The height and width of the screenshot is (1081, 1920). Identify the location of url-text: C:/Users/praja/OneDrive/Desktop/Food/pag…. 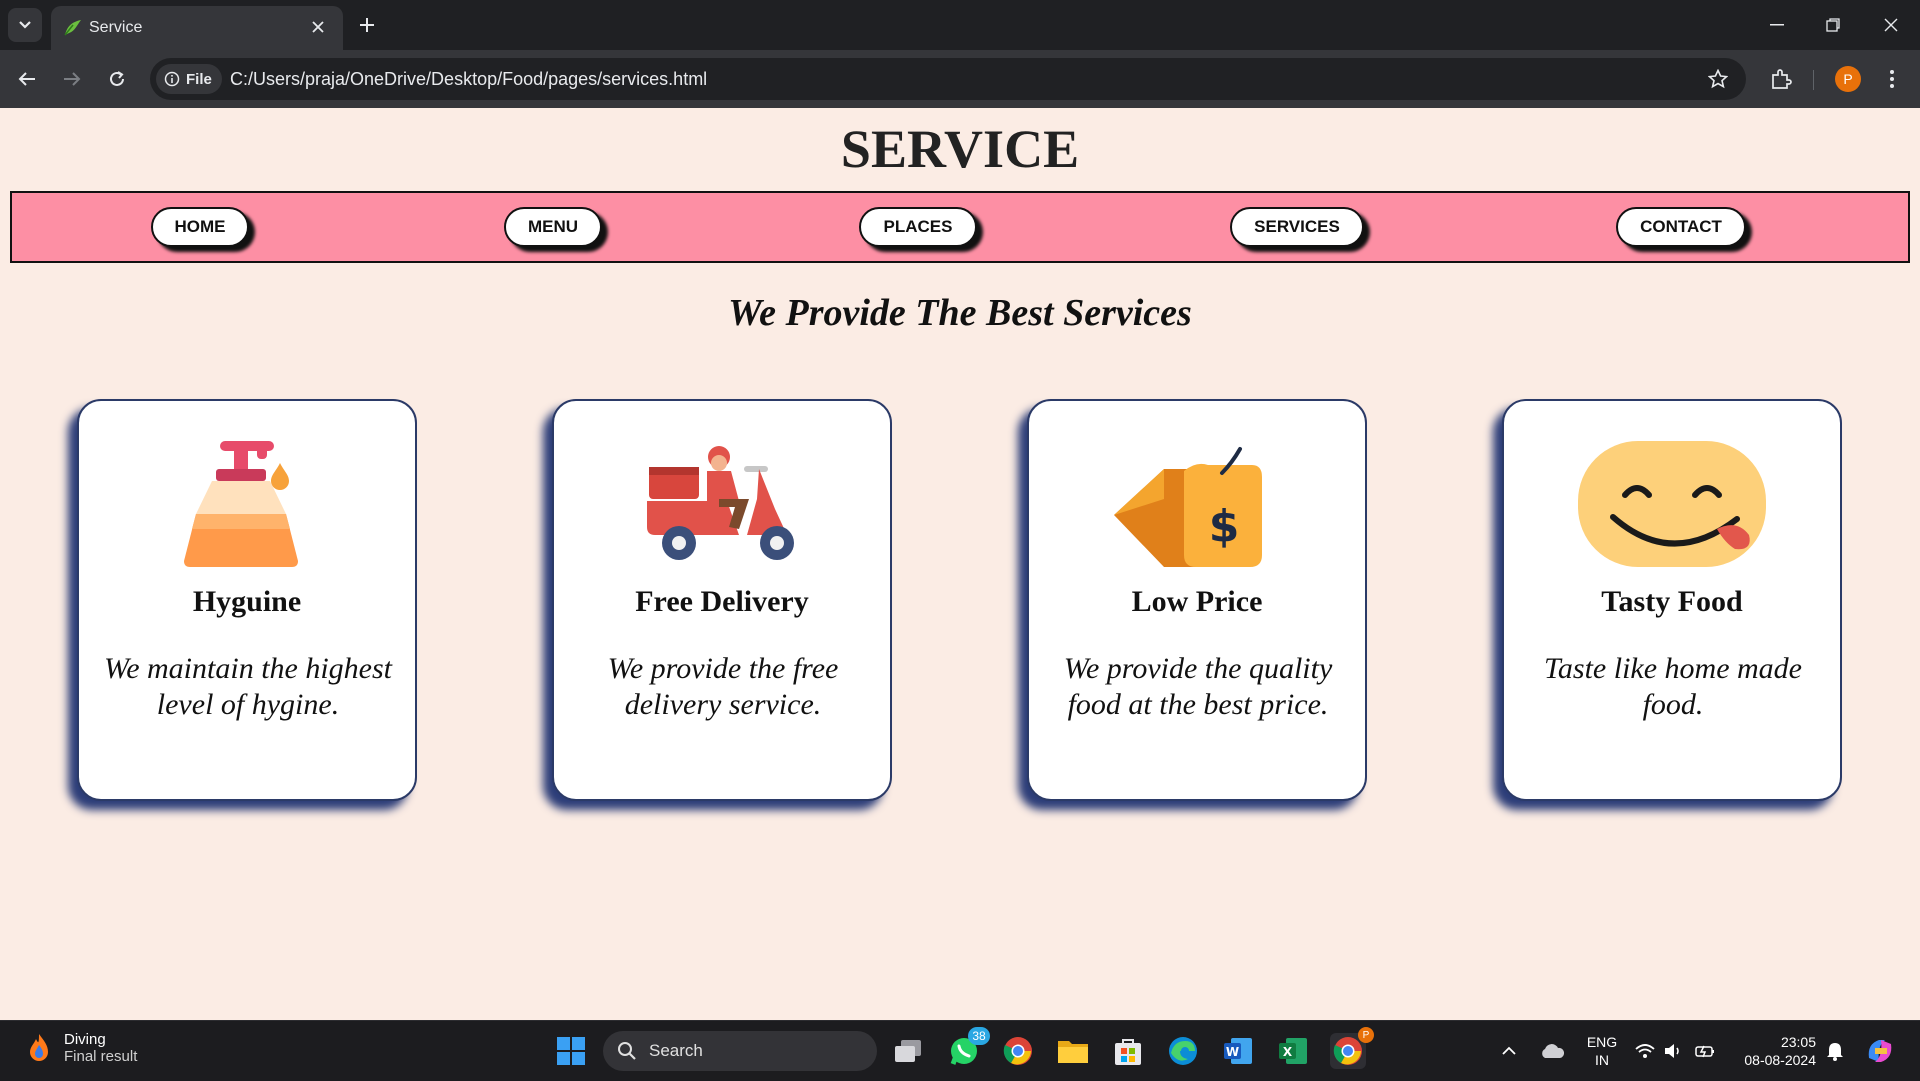
(469, 79).